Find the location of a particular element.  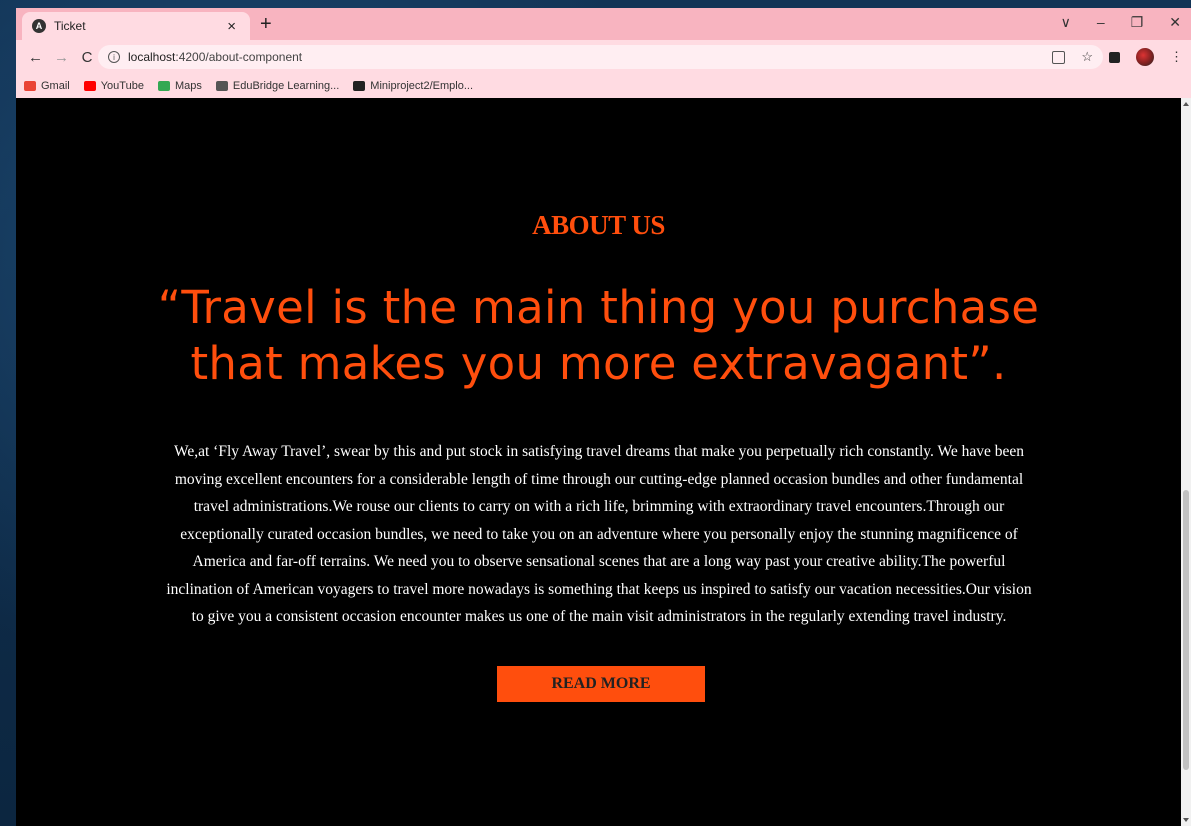

tab-search-icon: ∨ is located at coordinates (1066, 22).